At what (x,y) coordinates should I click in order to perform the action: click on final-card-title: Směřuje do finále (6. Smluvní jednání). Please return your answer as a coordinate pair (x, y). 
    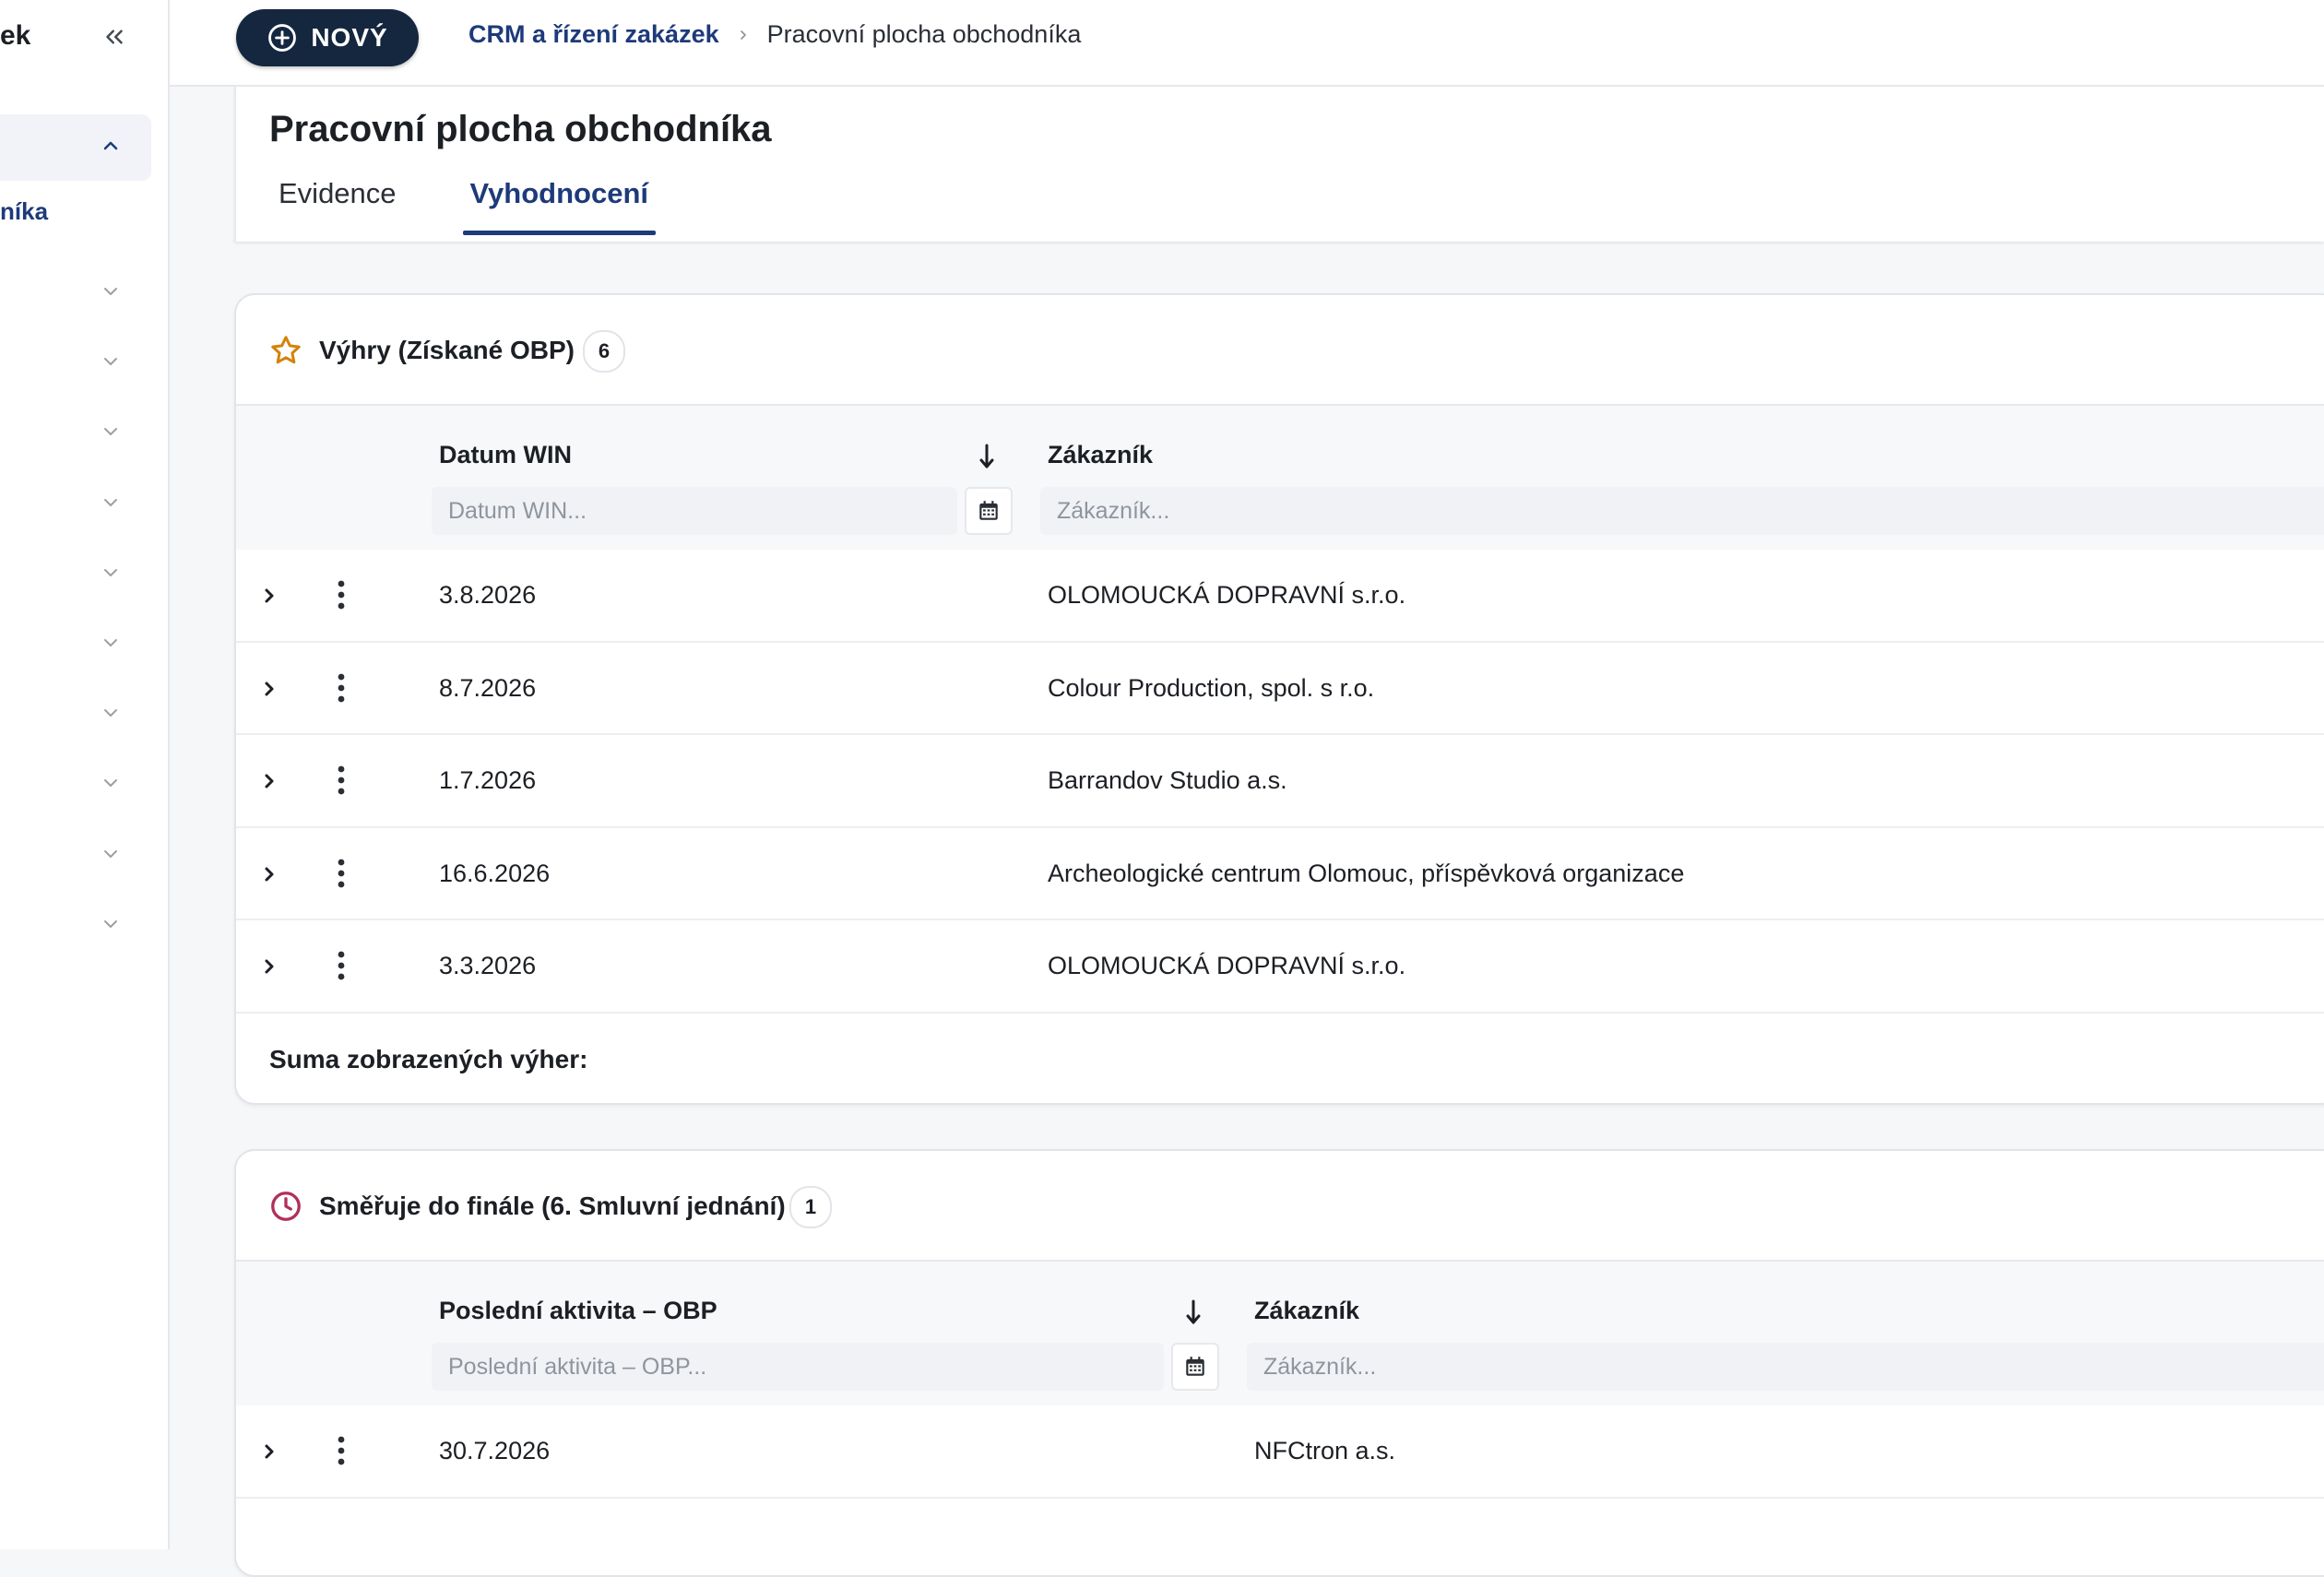
    Looking at the image, I should click on (552, 1206).